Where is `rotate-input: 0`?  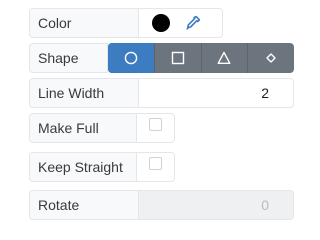
rotate-input: 0 is located at coordinates (216, 205).